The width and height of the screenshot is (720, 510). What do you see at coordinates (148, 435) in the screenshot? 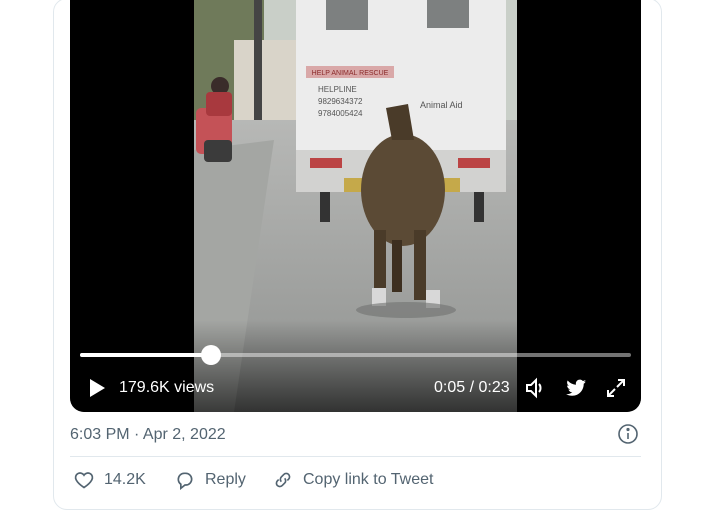
I see `tweet-timestamp: 6:03 PM · Apr 2, 2022` at bounding box center [148, 435].